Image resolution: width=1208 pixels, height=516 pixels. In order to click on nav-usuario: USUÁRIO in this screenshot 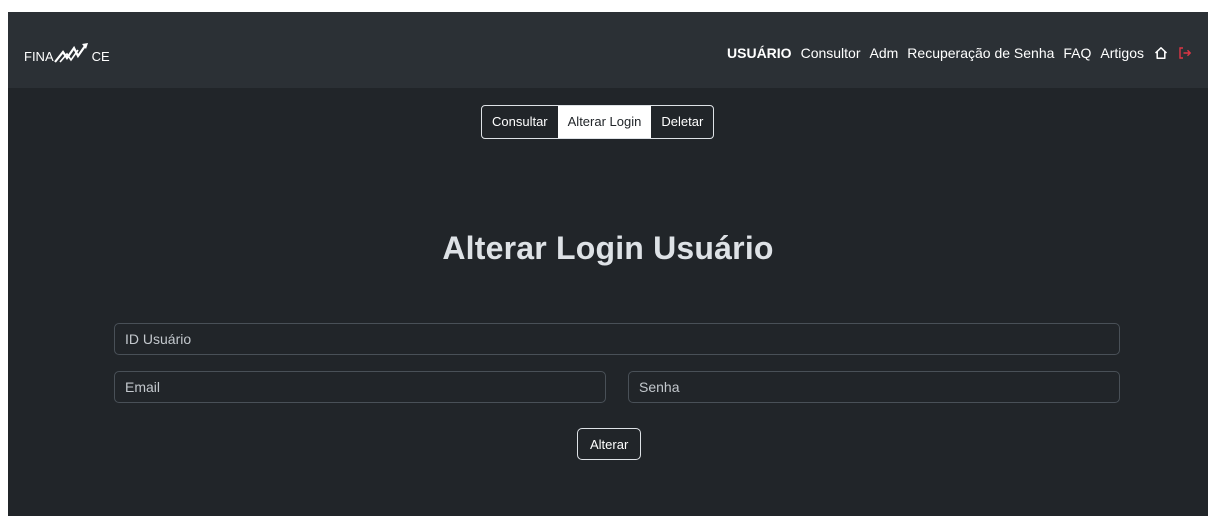, I will do `click(759, 53)`.